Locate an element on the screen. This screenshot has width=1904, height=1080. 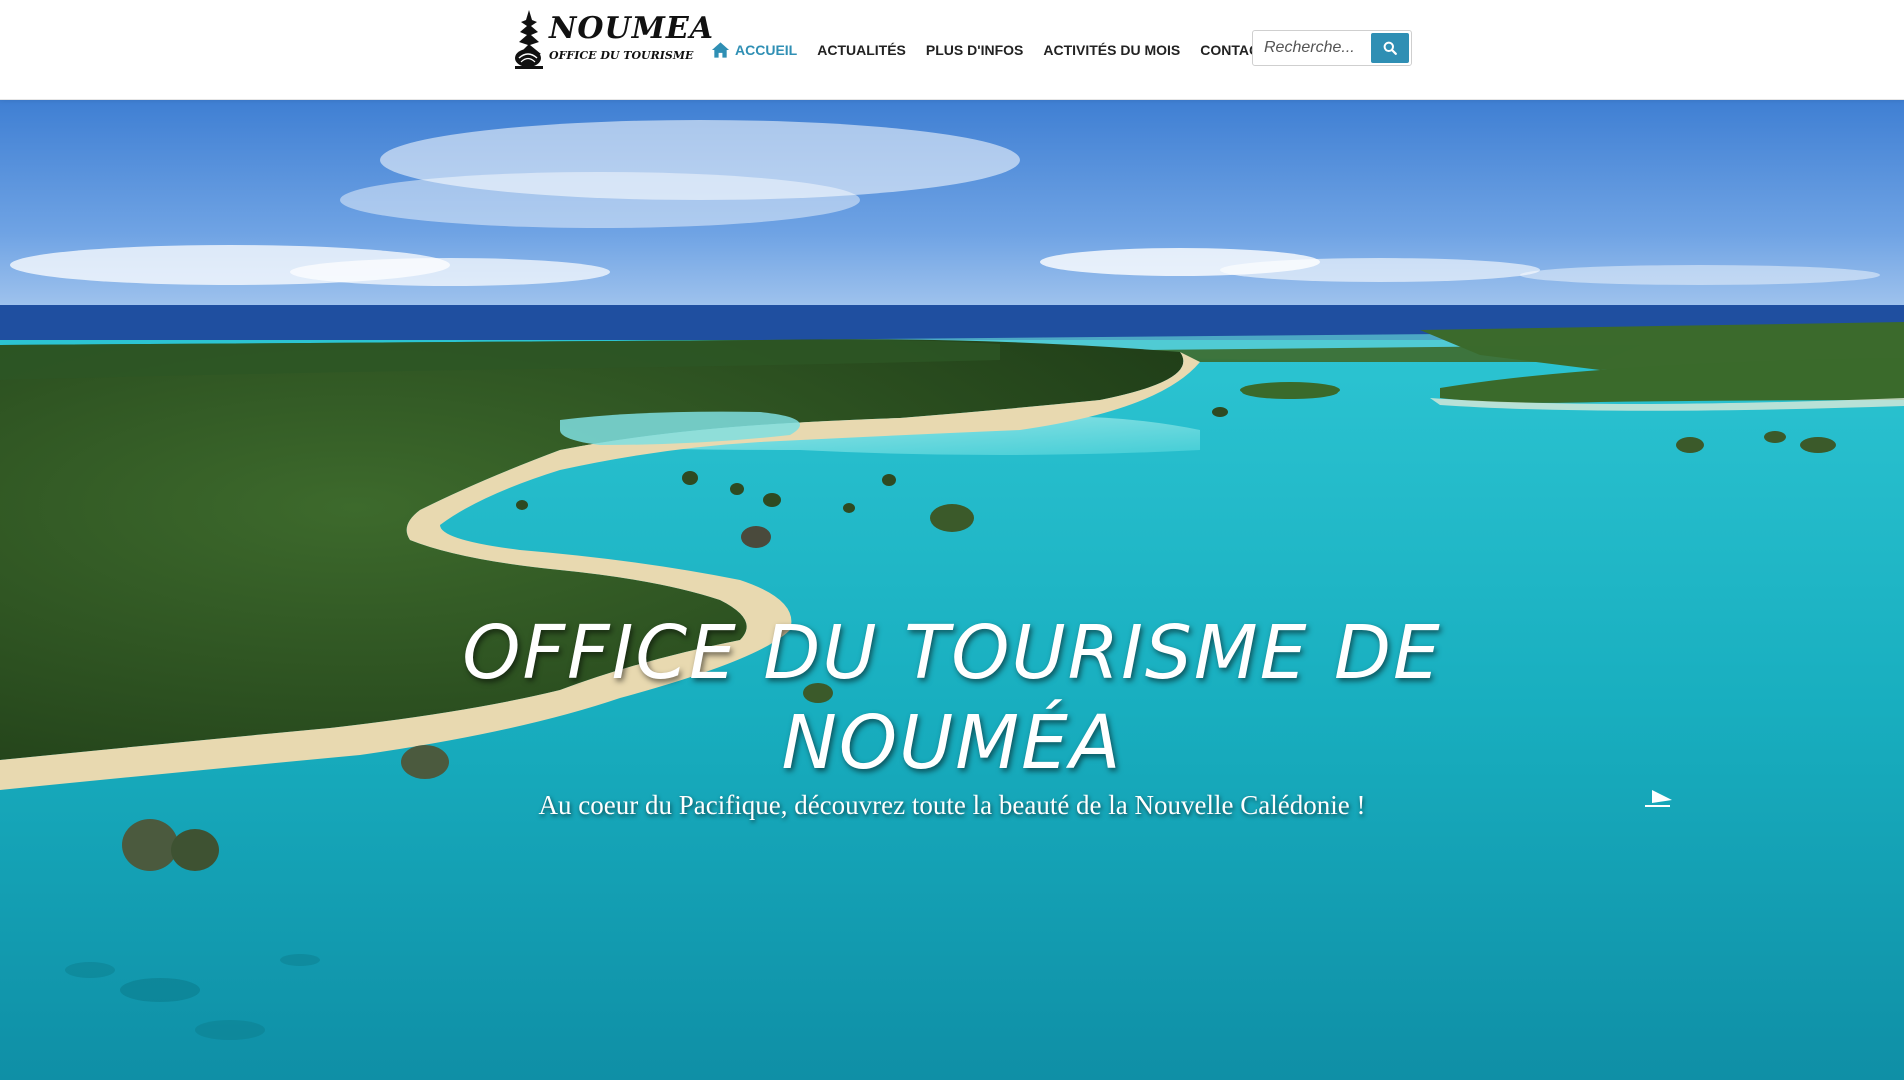
nav-item-plus-d-infos: PLUS D'INFOS is located at coordinates (974, 50).